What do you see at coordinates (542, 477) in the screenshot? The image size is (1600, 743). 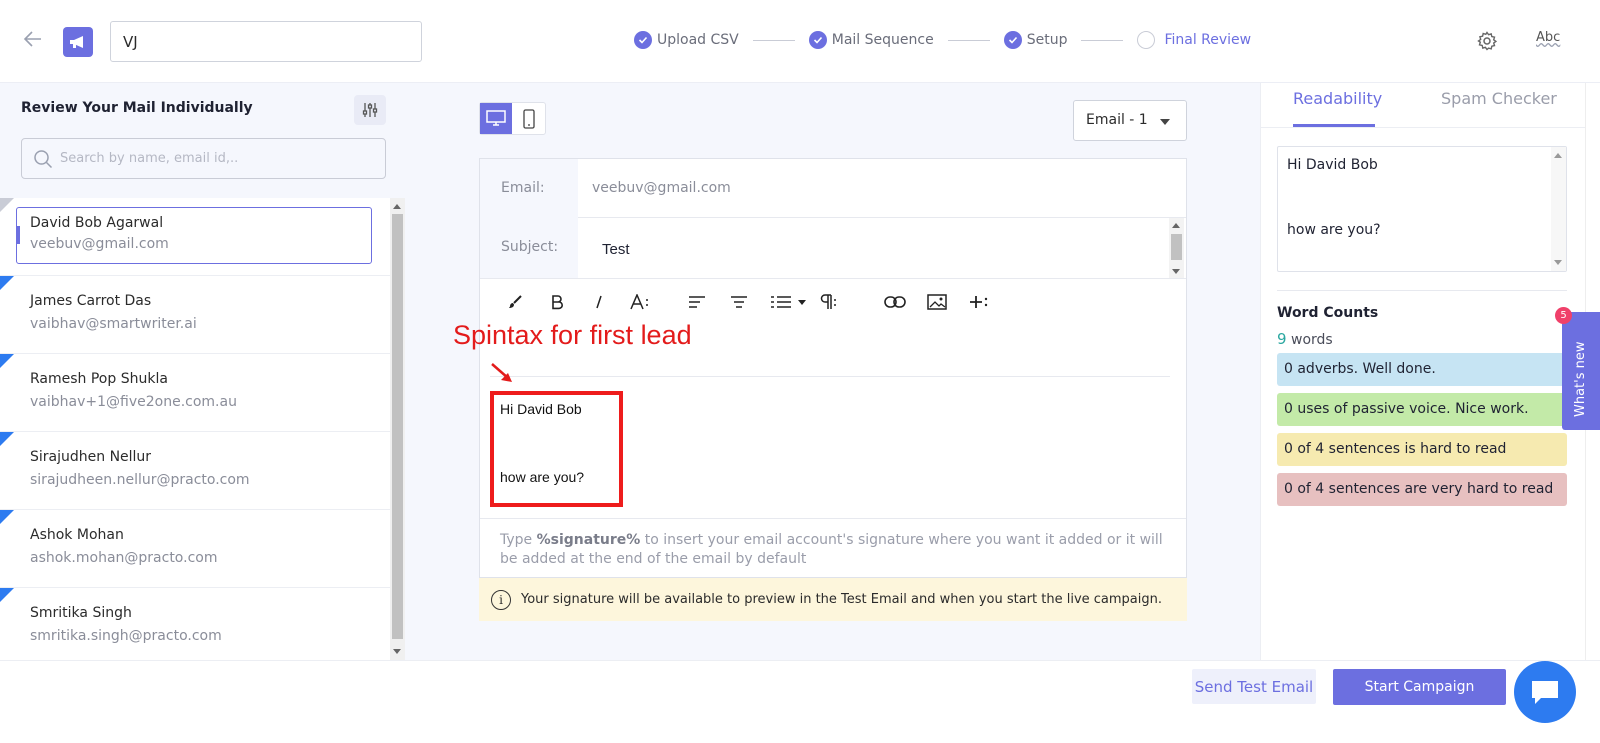 I see `email-body-line: how are you?` at bounding box center [542, 477].